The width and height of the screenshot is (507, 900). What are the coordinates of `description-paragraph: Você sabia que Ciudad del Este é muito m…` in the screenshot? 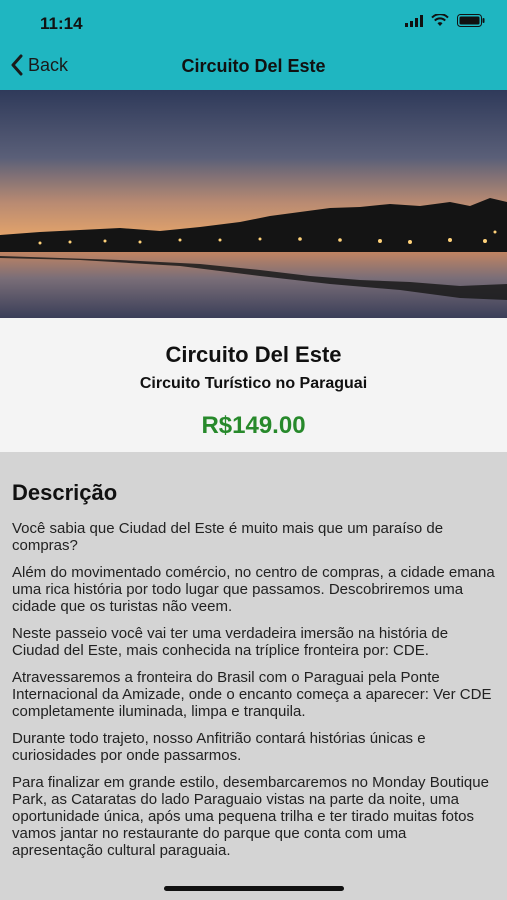 It's located at (228, 537).